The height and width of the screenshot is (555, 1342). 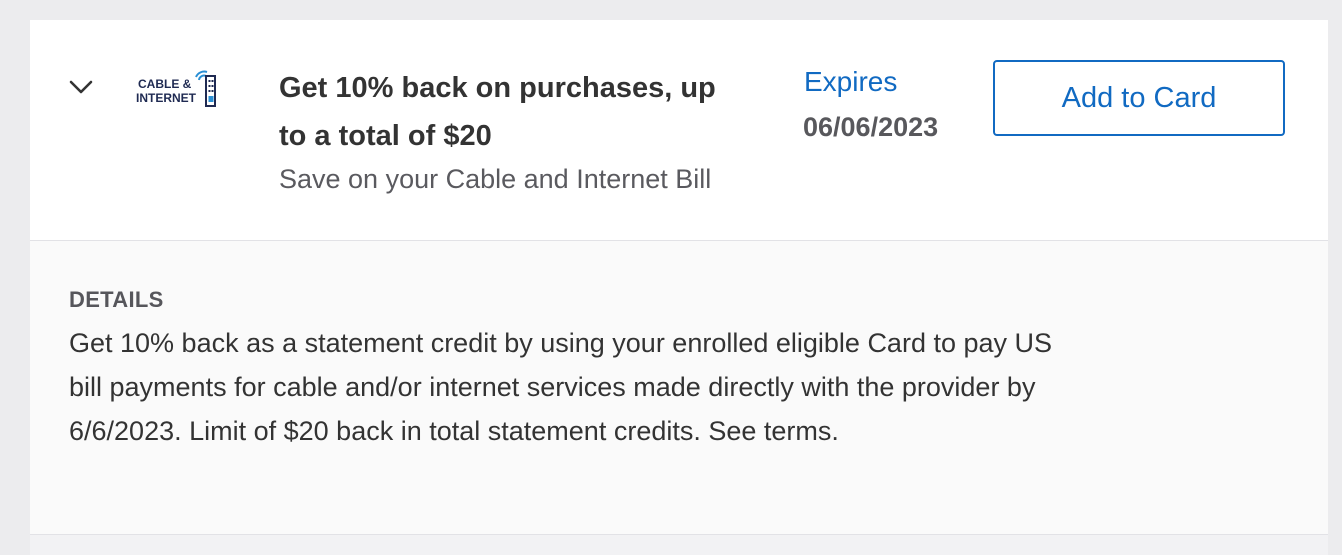 I want to click on offer-subtitle: Save on your Cable and Internet Bill, so click(x=495, y=179).